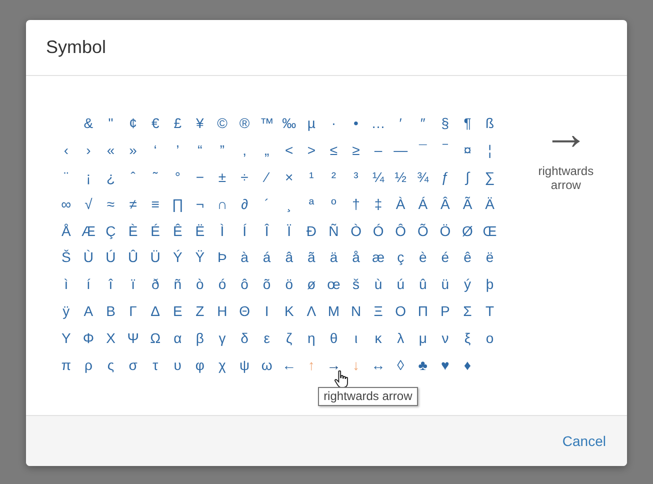 The image size is (653, 484). I want to click on symbol-cell: ×, so click(289, 177).